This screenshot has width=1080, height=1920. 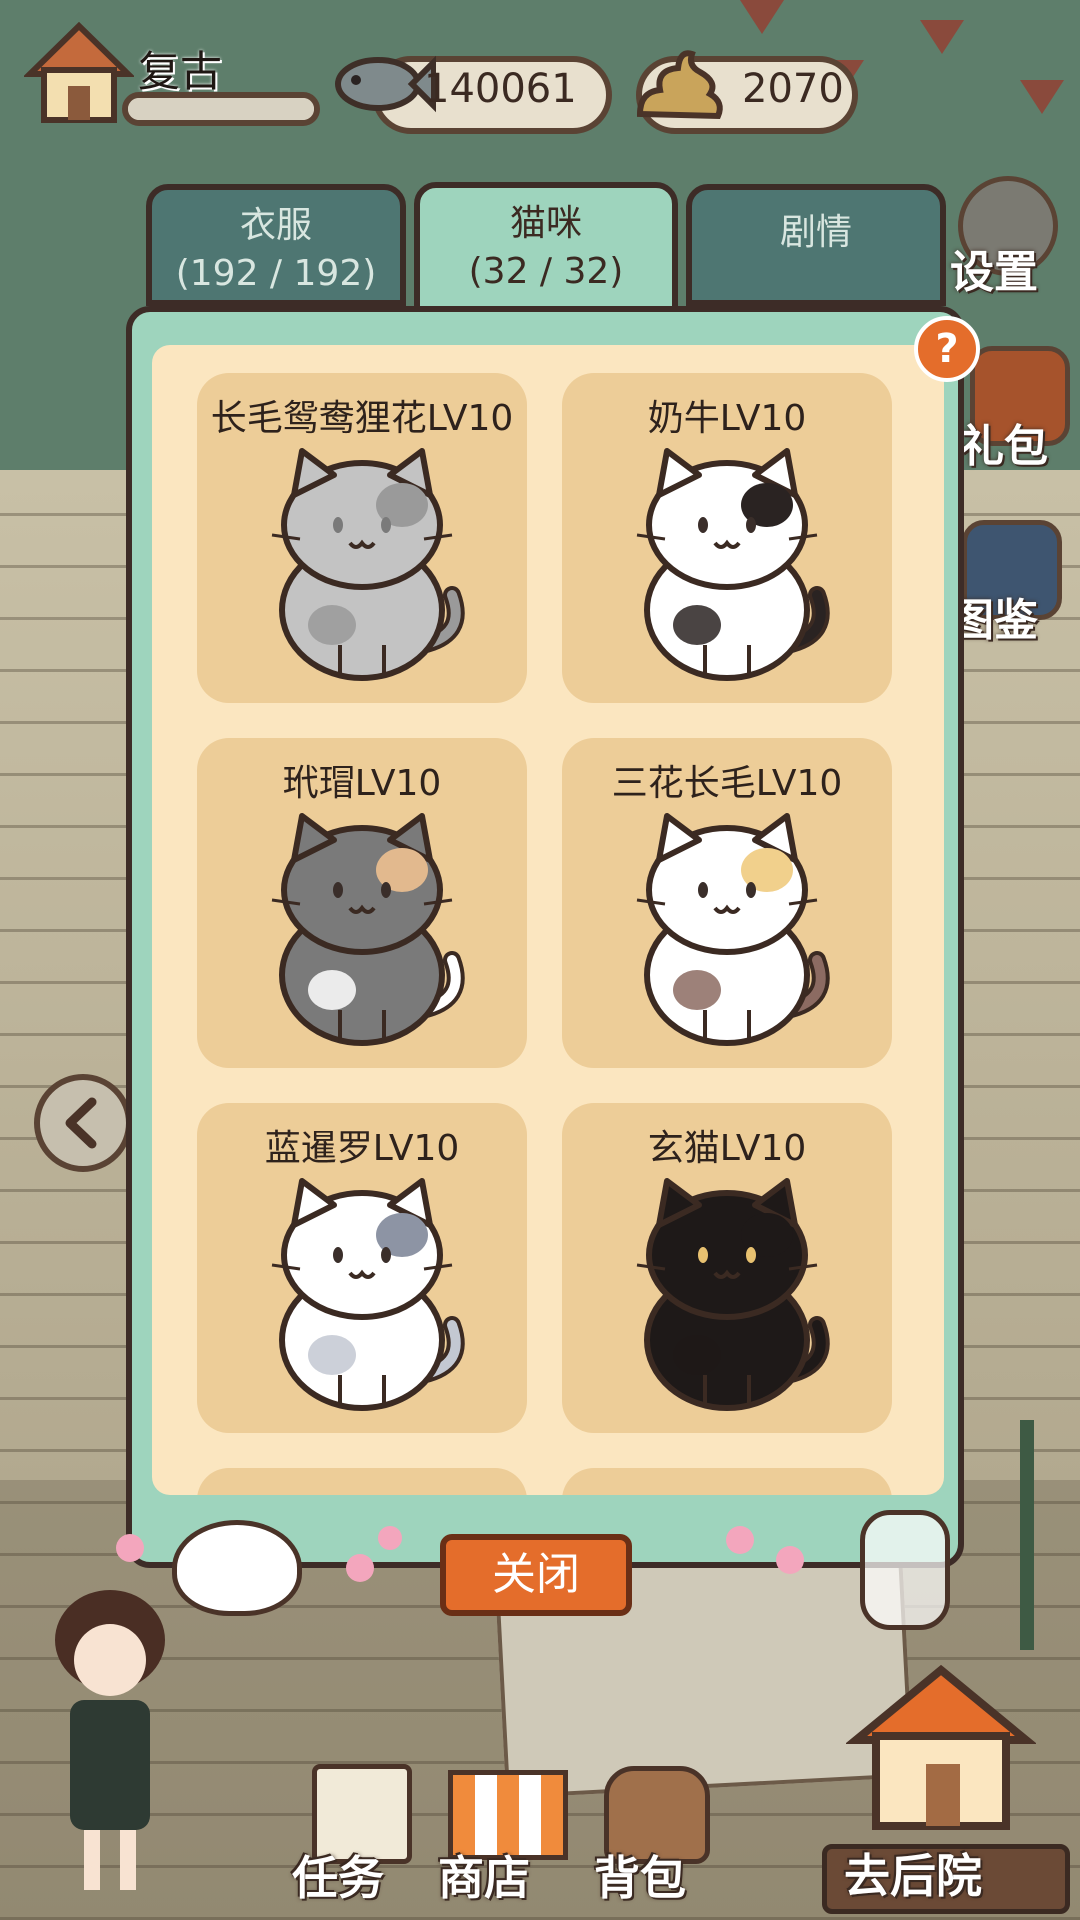 I want to click on fish-icon, so click(x=381, y=85).